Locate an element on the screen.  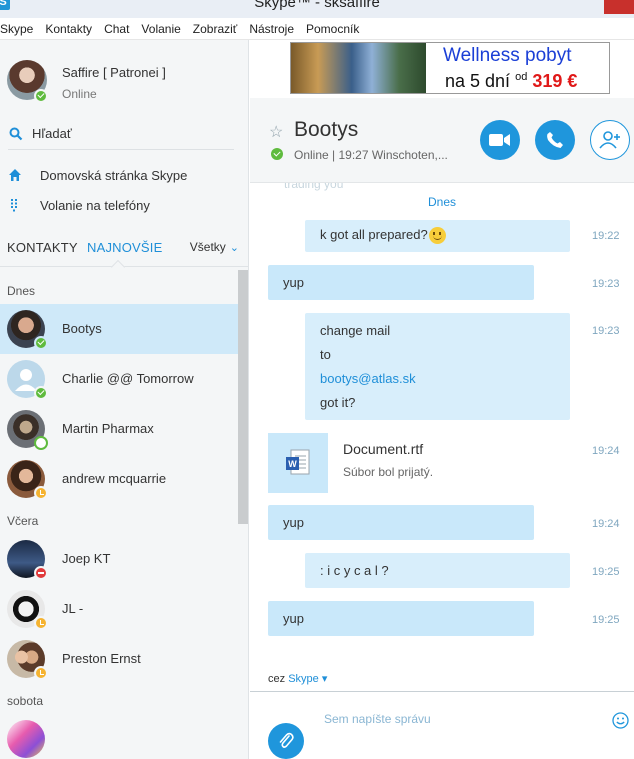
via-prefix: cez is located at coordinates (277, 679).